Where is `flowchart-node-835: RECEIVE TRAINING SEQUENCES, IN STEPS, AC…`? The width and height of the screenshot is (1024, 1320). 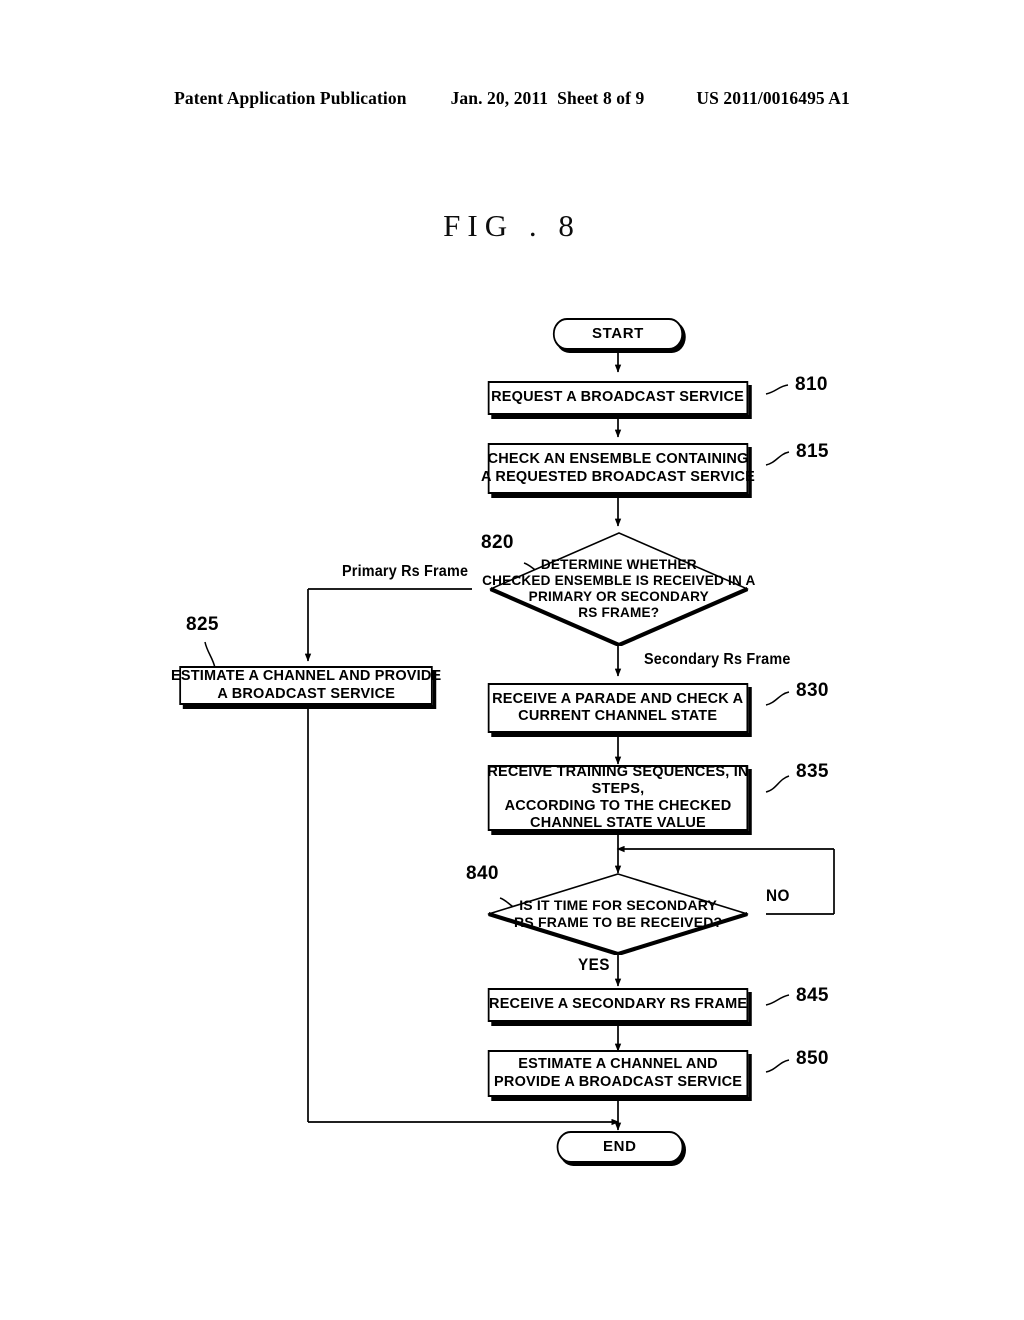
flowchart-node-835: RECEIVE TRAINING SEQUENCES, IN STEPS, AC… is located at coordinates (617, 797).